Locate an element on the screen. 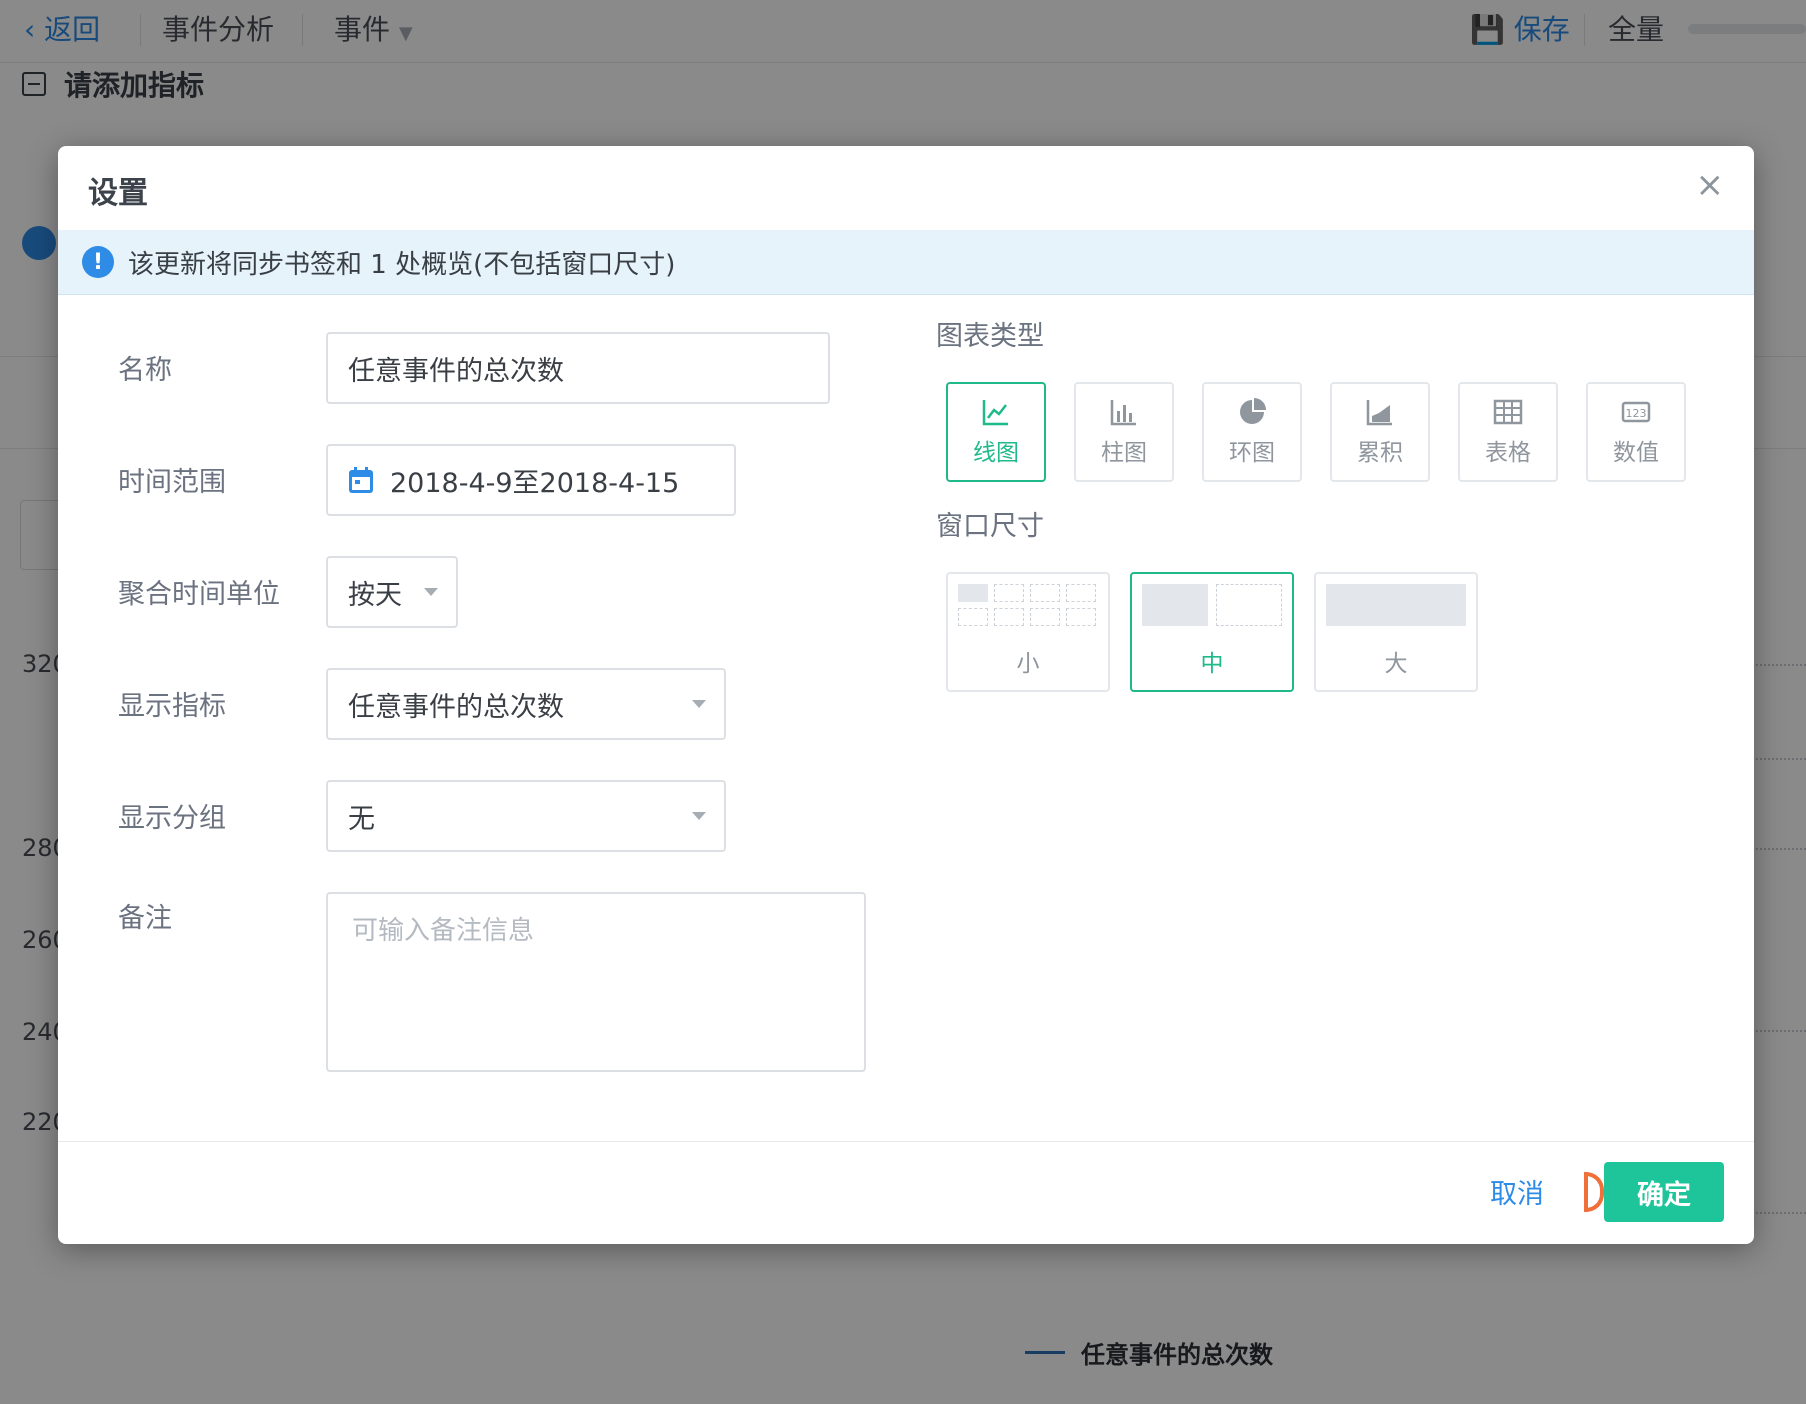  area-chart-icon is located at coordinates (1379, 413).